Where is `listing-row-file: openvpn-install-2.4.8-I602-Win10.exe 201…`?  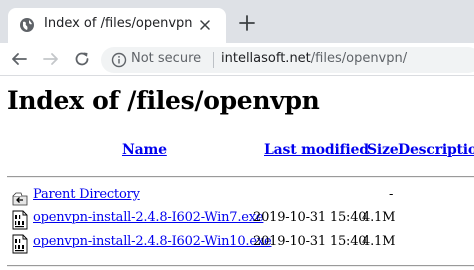
listing-row-file: openvpn-install-2.4.8-I602-Win10.exe 201… is located at coordinates (237, 243).